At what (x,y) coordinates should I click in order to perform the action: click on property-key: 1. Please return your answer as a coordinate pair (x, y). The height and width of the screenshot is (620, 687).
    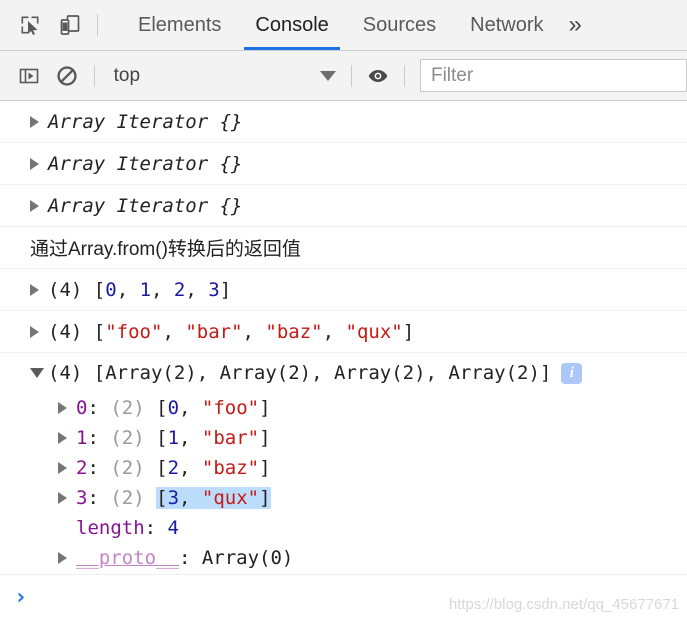
    Looking at the image, I should click on (82, 438).